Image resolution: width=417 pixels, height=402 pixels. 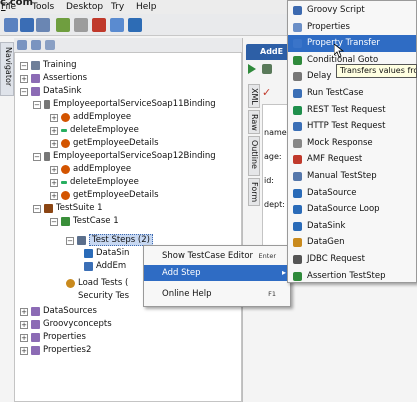 What do you see at coordinates (117, 7) in the screenshot?
I see `menu-try: Try` at bounding box center [117, 7].